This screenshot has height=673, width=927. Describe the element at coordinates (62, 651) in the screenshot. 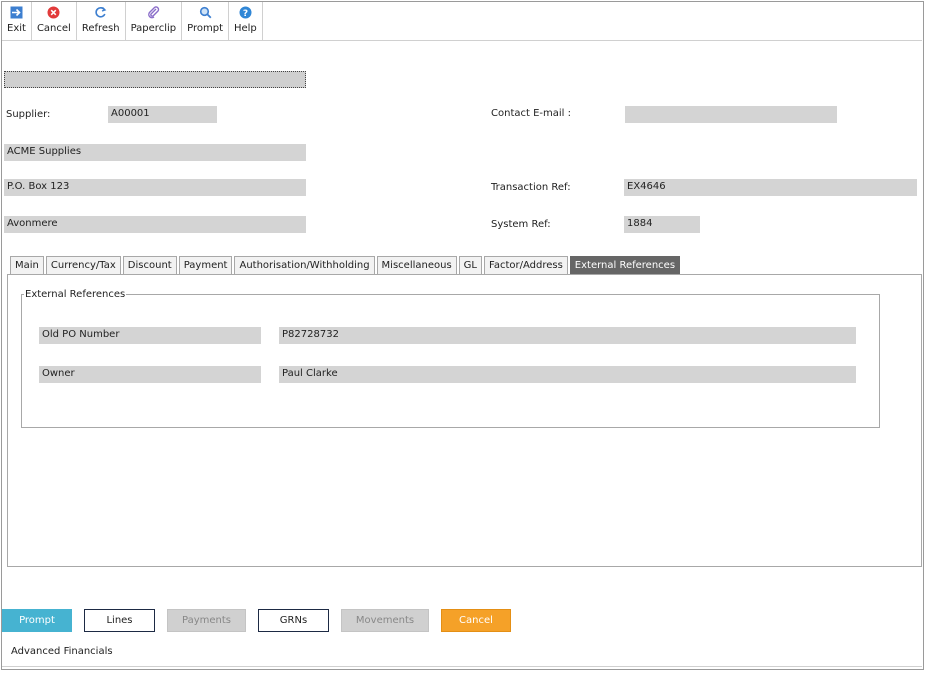

I see `app-name: Advanced Financials` at that location.